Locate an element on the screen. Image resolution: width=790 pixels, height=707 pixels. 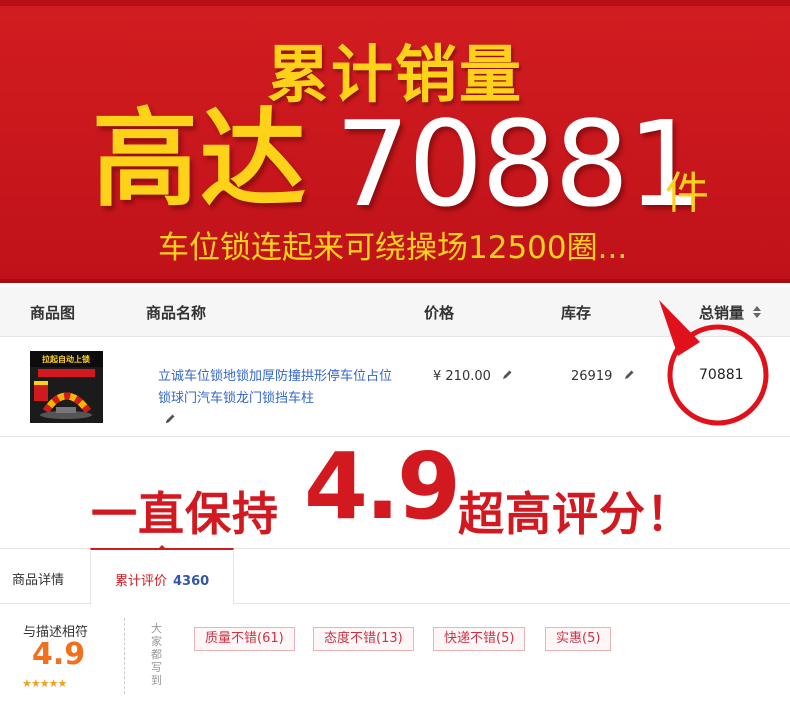
sort-icon is located at coordinates (757, 312).